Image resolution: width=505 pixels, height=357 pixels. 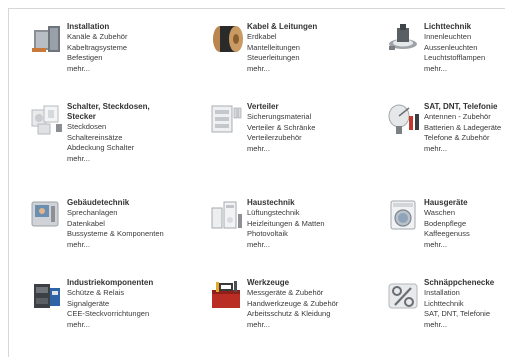 I want to click on subcategory-link: SAT, DNT, Telefonie, so click(x=464, y=314).